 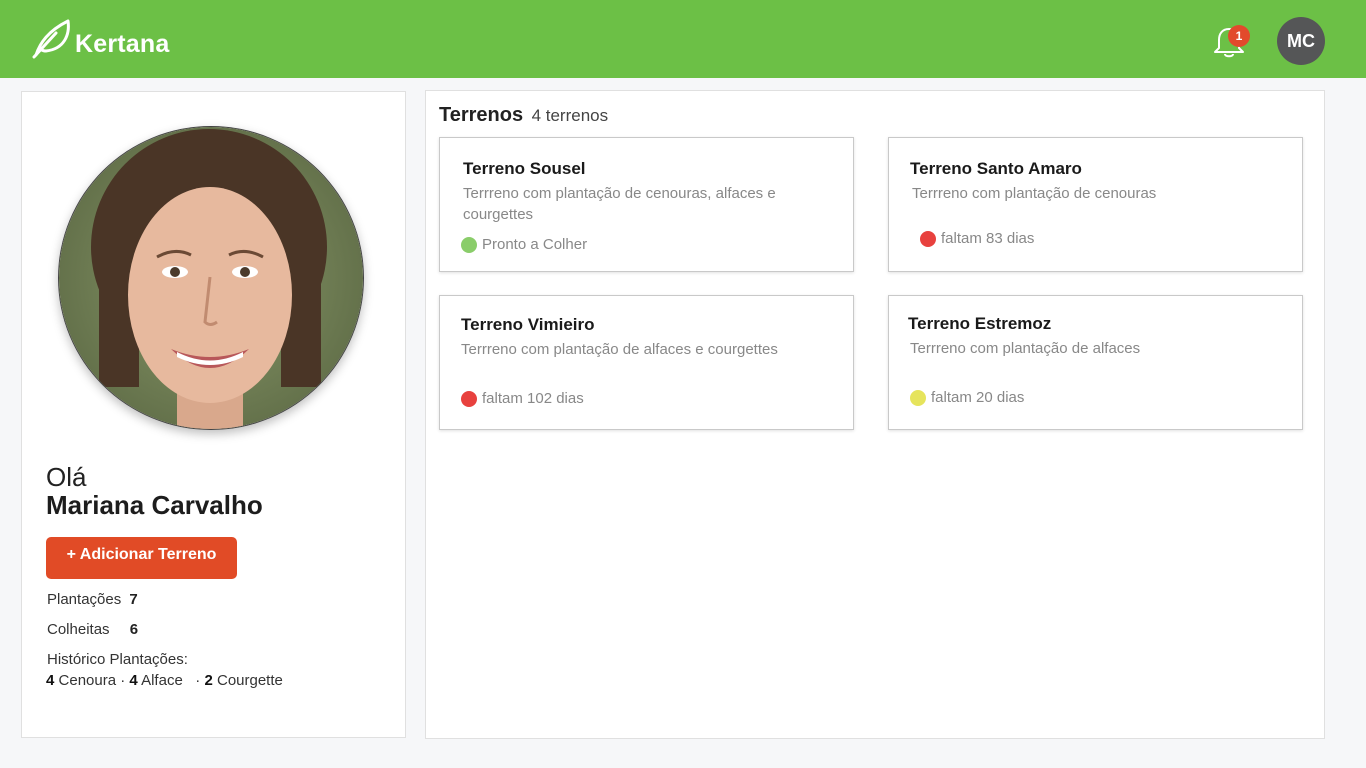 I want to click on terreno-status: faltam 83 dias, so click(x=977, y=238).